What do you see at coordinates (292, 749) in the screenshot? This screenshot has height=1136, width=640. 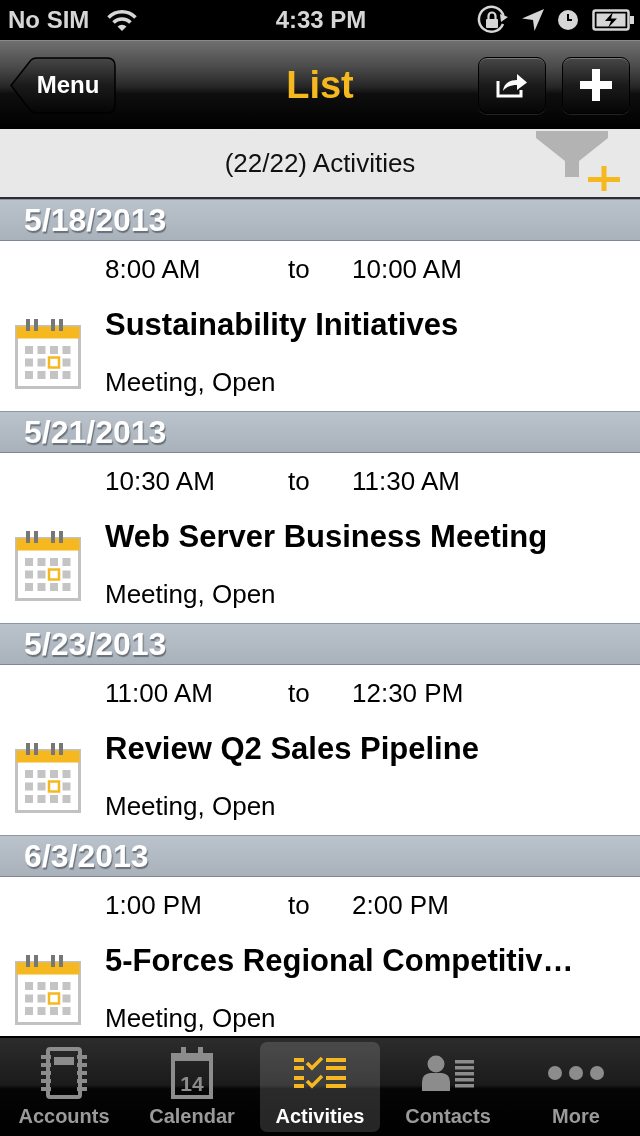 I see `activity-title: Review Q2 Sales Pipeline` at bounding box center [292, 749].